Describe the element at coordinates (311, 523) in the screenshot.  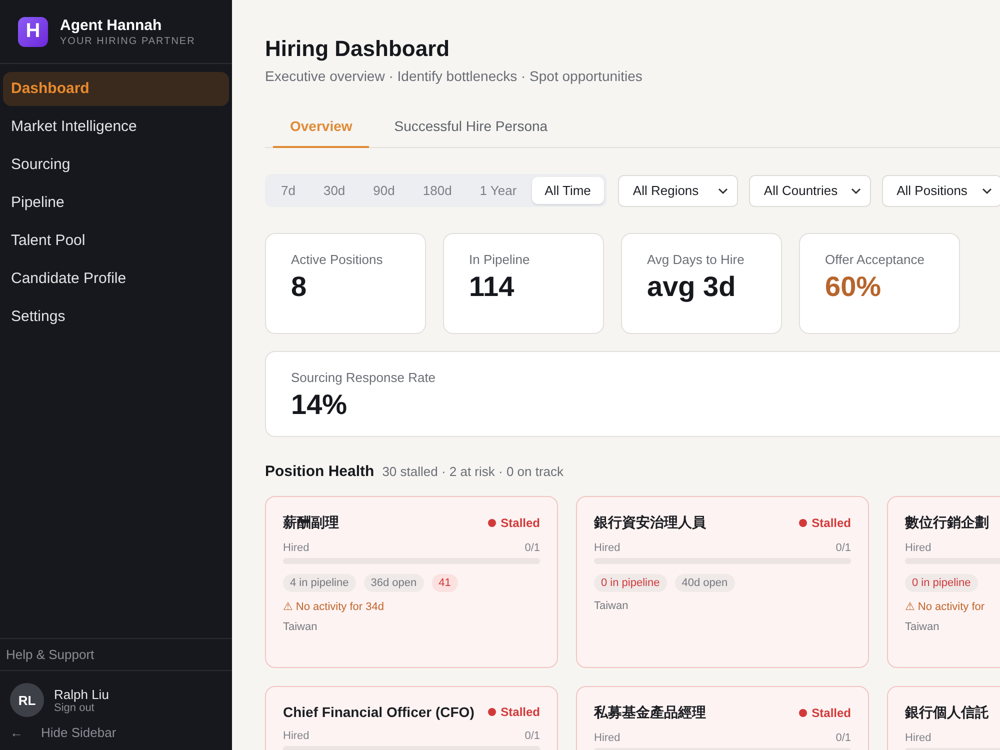
I see `position-title: 薪酬副理` at that location.